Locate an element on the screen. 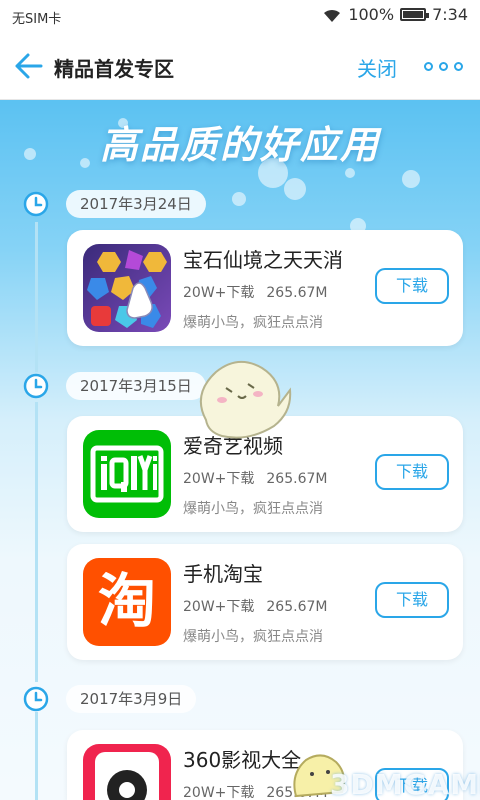  date-label: 2017年3月24日 is located at coordinates (136, 204).